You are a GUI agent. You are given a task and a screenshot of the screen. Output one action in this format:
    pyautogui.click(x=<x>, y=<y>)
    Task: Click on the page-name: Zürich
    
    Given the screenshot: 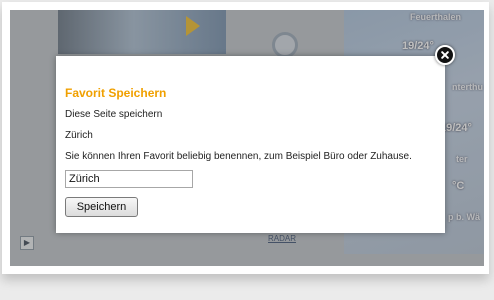 What is the action you would take?
    pyautogui.click(x=79, y=135)
    